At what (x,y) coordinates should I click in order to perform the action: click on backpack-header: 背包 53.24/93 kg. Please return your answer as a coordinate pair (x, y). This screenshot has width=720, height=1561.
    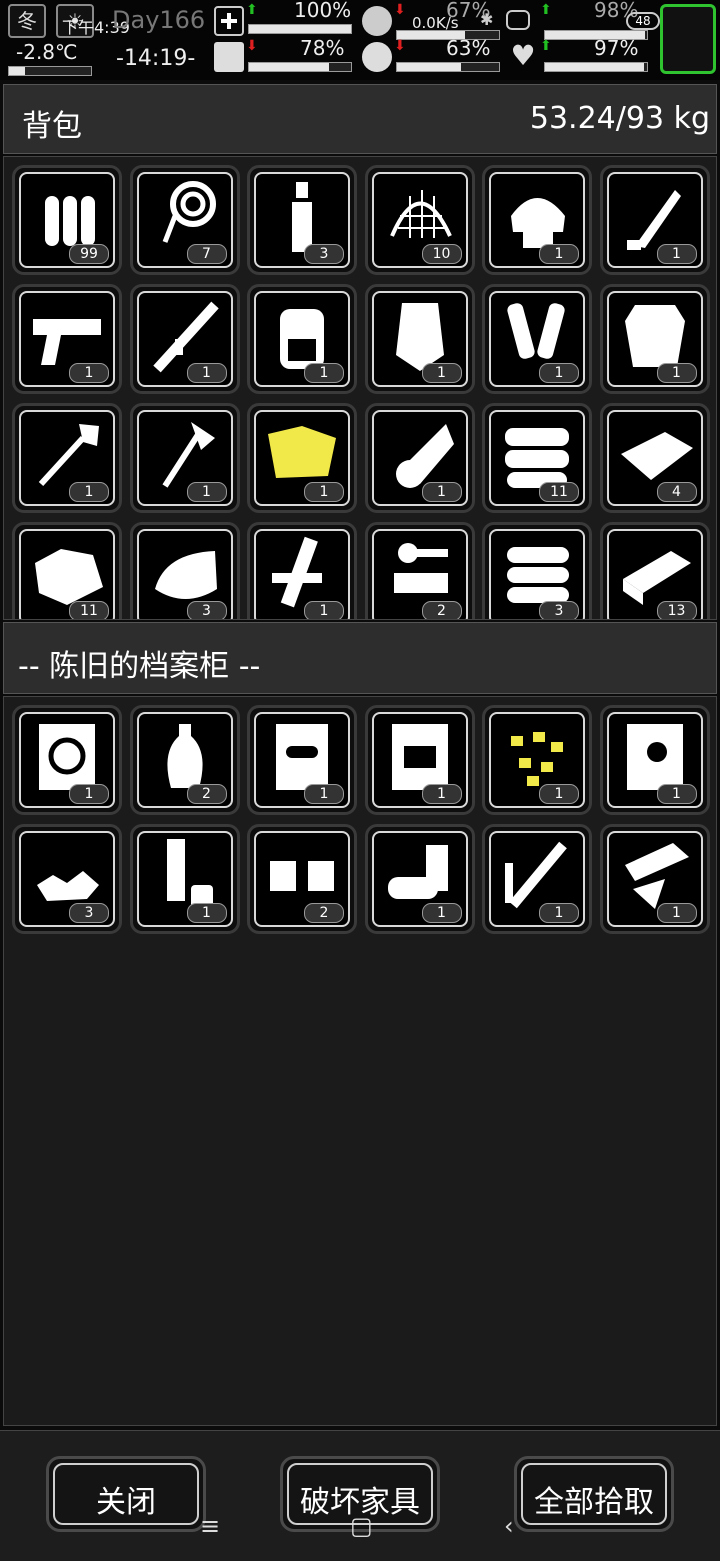
    Looking at the image, I should click on (360, 119).